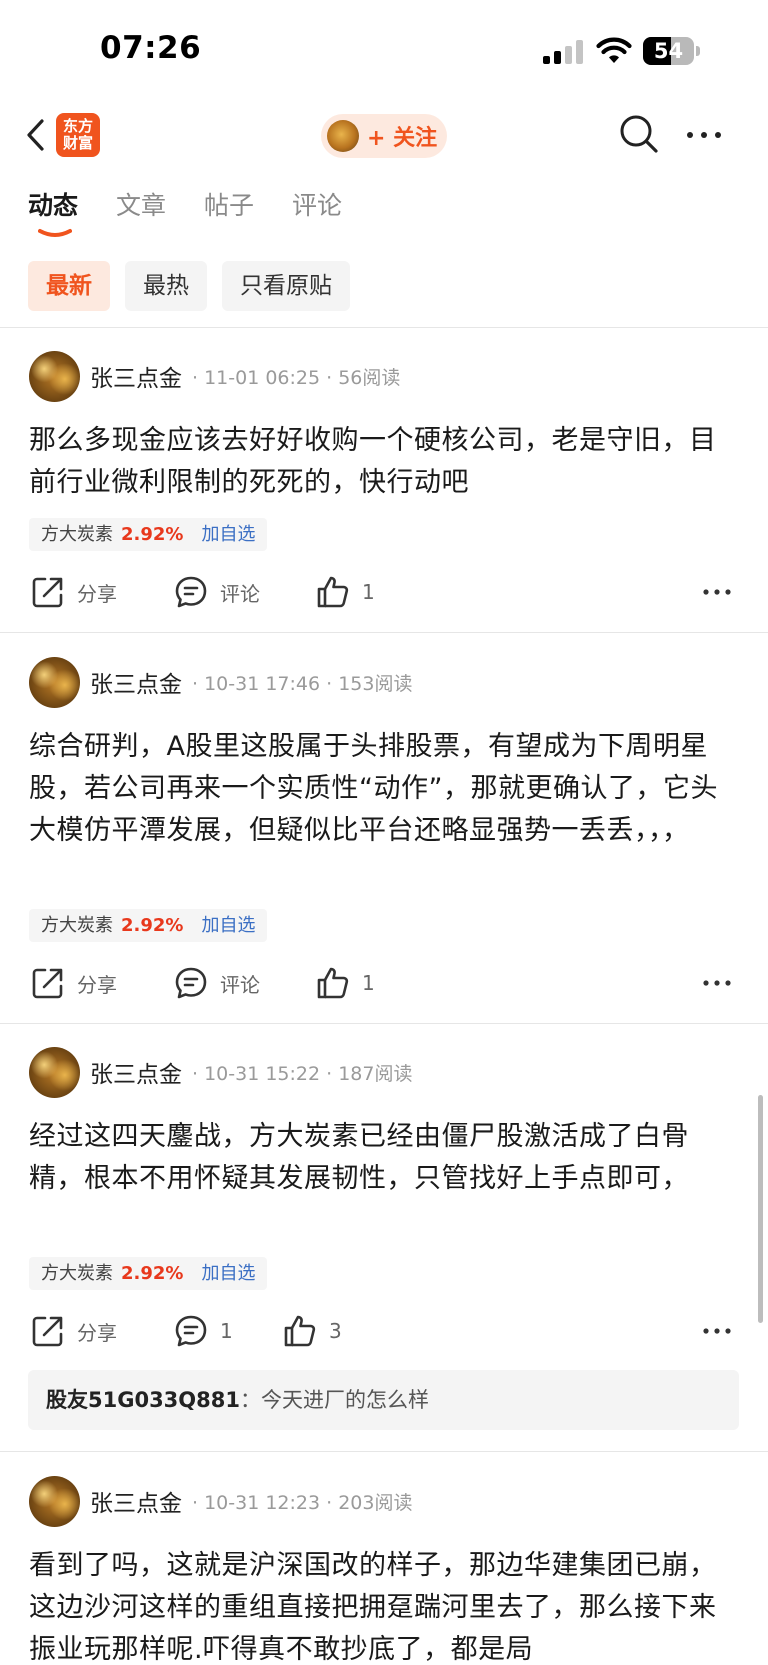  Describe the element at coordinates (302, 683) in the screenshot. I see `post-meta: · 10-31 17:46 · 153阅读` at that location.